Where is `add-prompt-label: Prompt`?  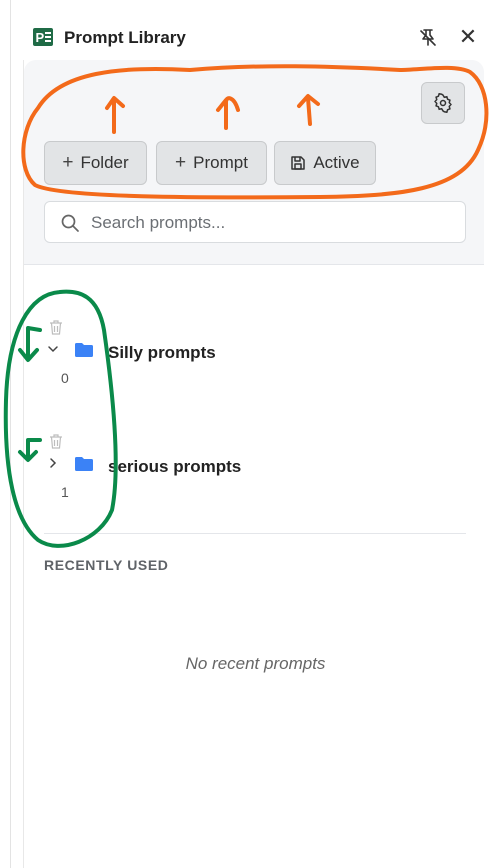 add-prompt-label: Prompt is located at coordinates (220, 162).